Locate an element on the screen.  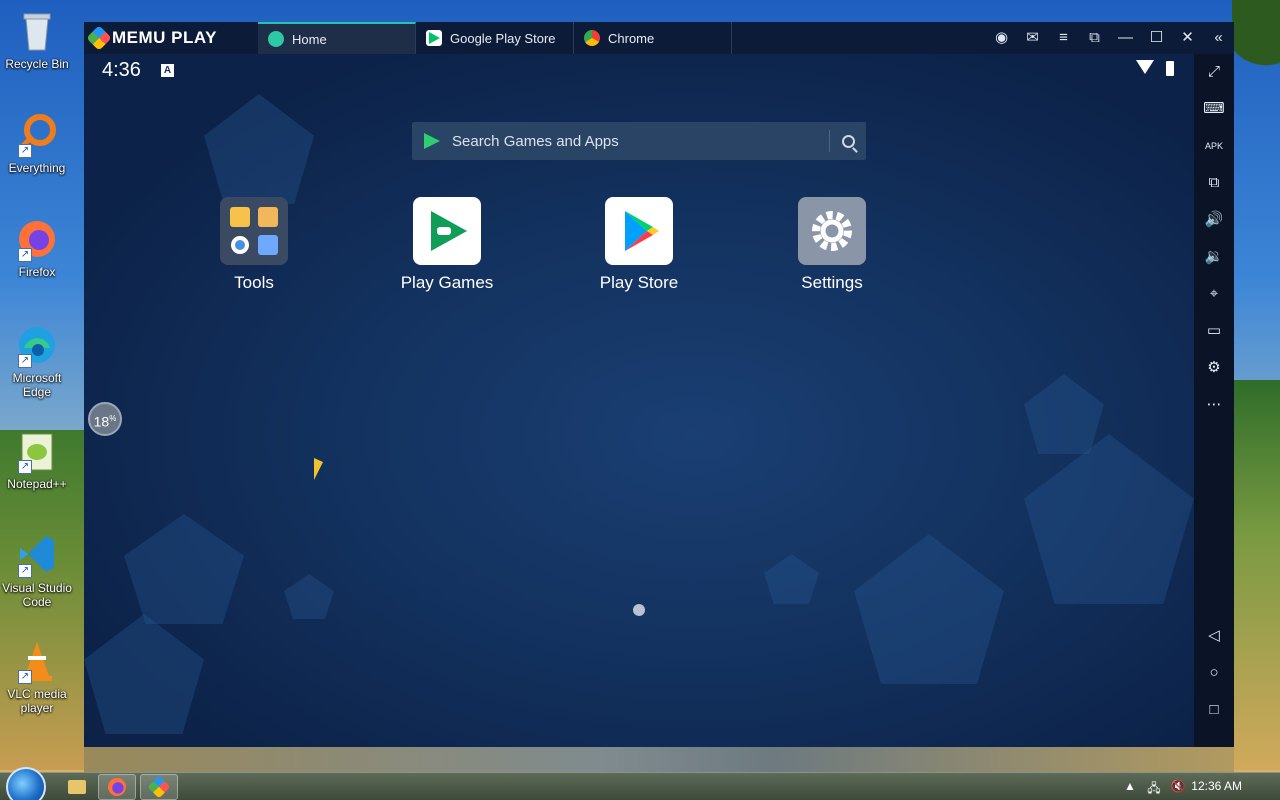
collapse-sidebar-icon: « is located at coordinates (1218, 38).